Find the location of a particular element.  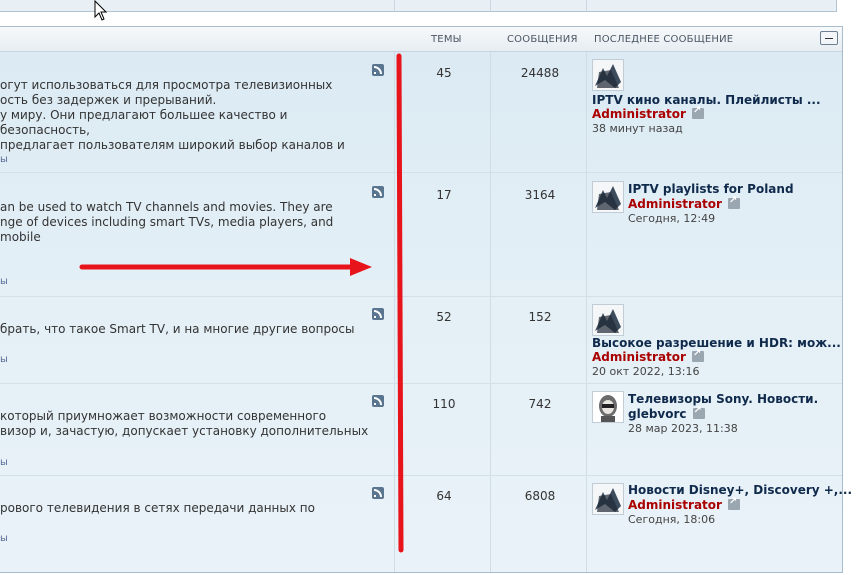

messages-count: 742 is located at coordinates (540, 404).